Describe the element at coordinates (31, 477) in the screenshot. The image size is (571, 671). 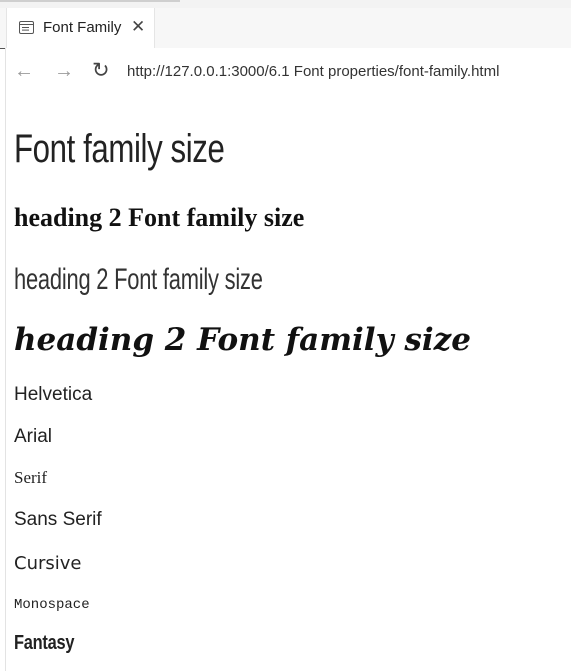
I see `paragraph-serif: Serif` at that location.